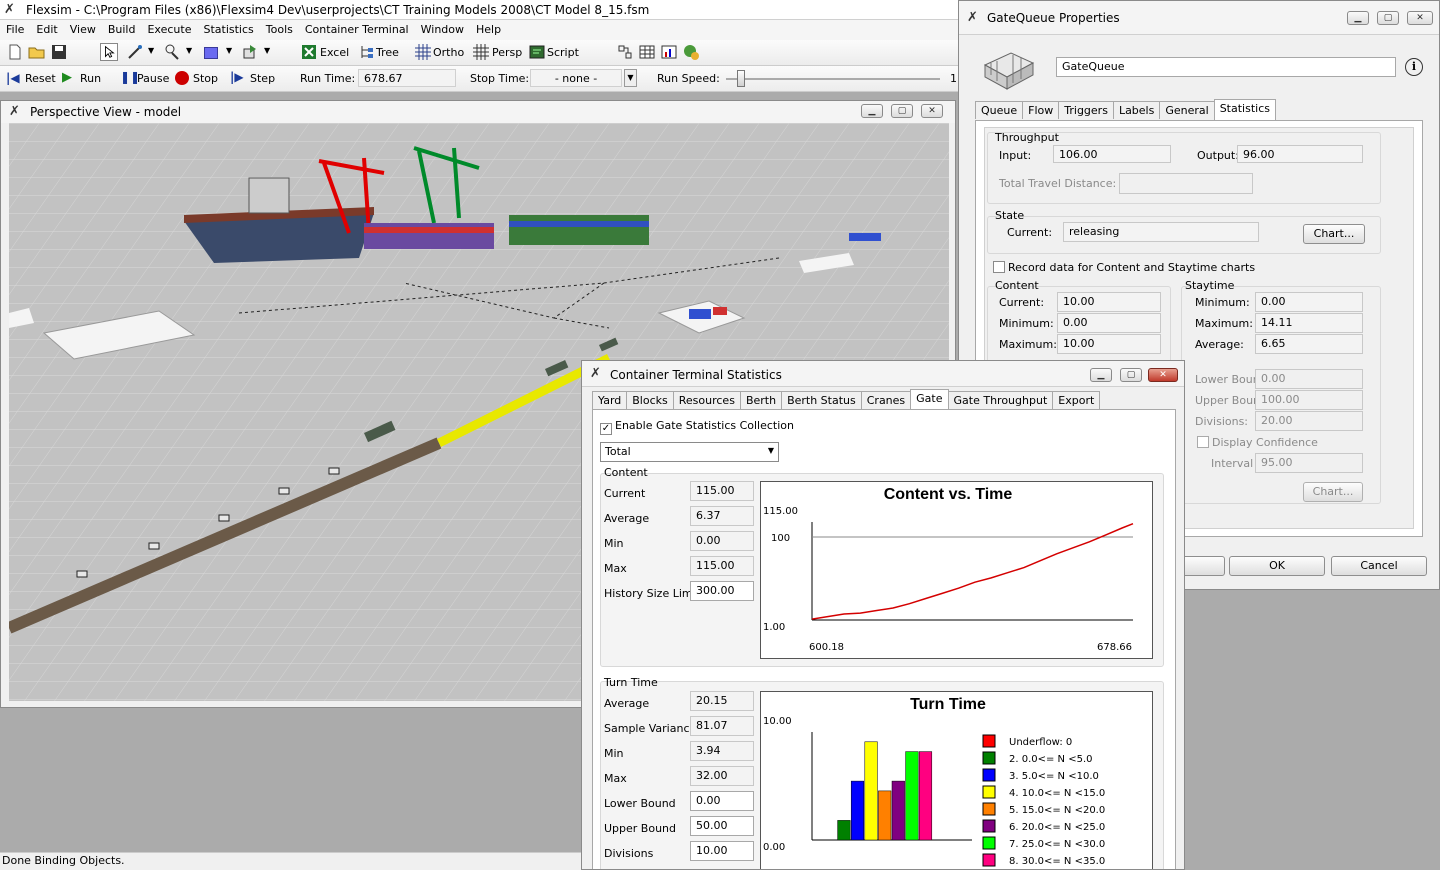 This screenshot has height=870, width=1440. I want to click on globe-icon, so click(691, 52).